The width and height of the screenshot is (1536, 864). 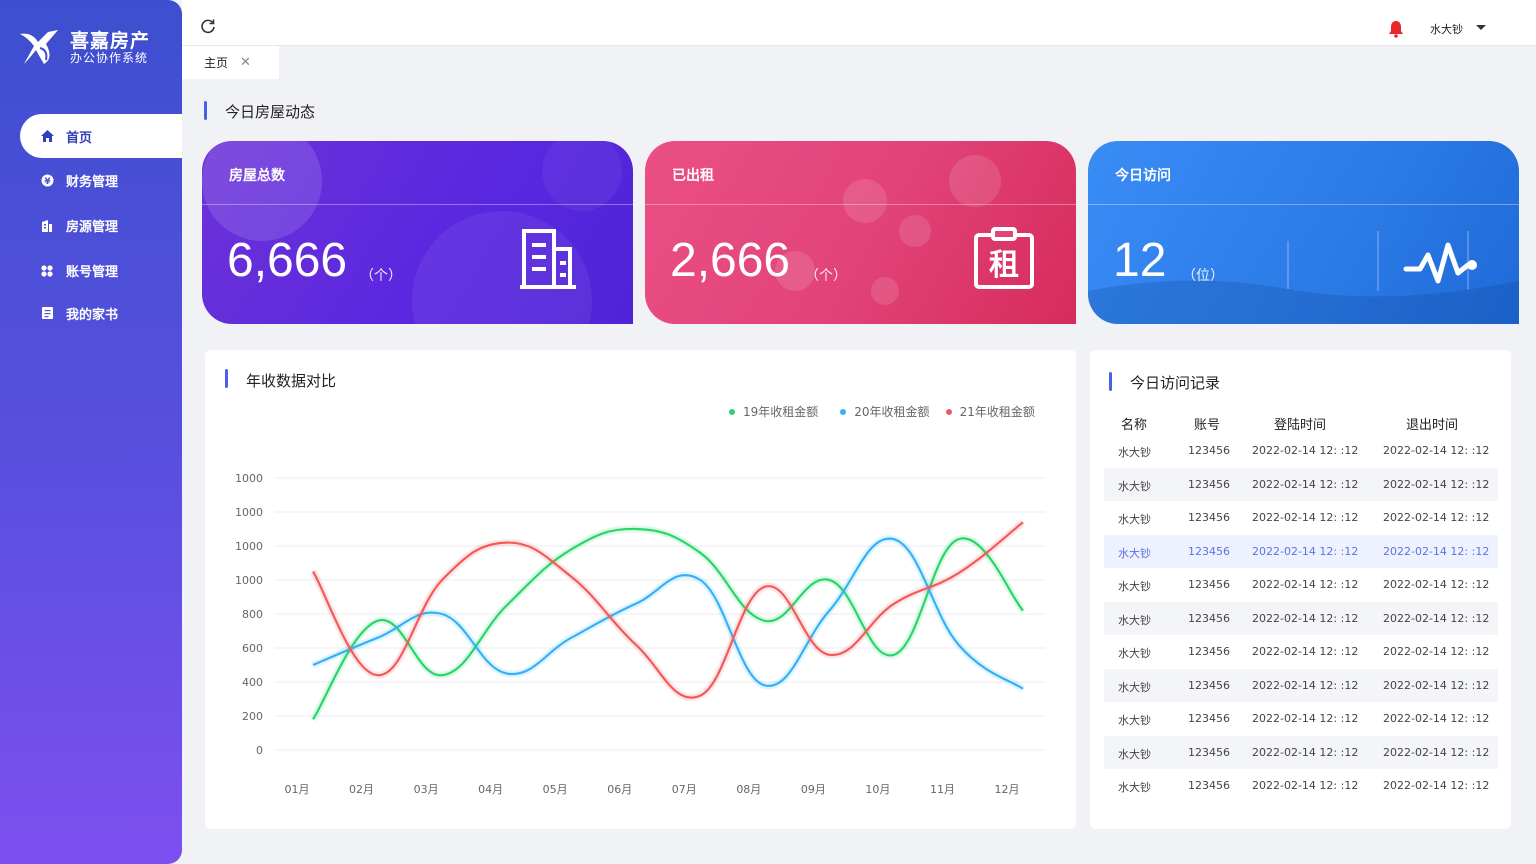 What do you see at coordinates (230, 62) in the screenshot?
I see `tab-home: 主页 ✕` at bounding box center [230, 62].